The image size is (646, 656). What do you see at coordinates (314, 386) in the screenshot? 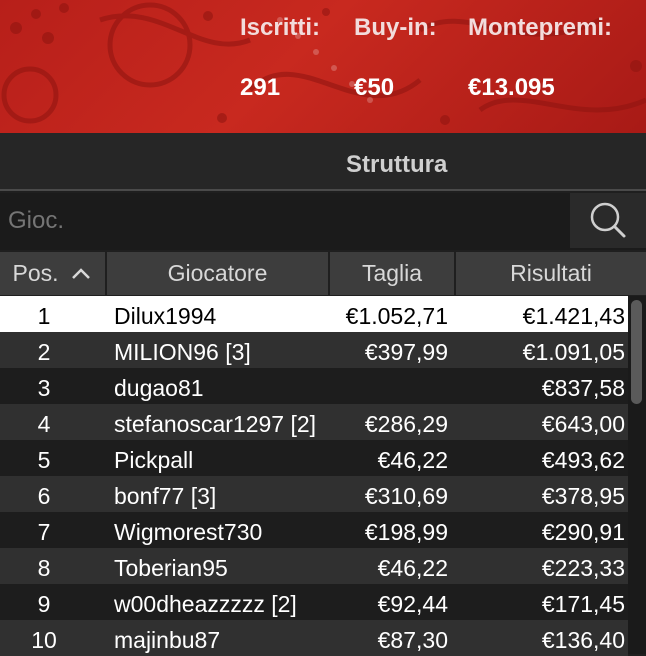
I see `table-row: 3 dugao81 €837,58` at bounding box center [314, 386].